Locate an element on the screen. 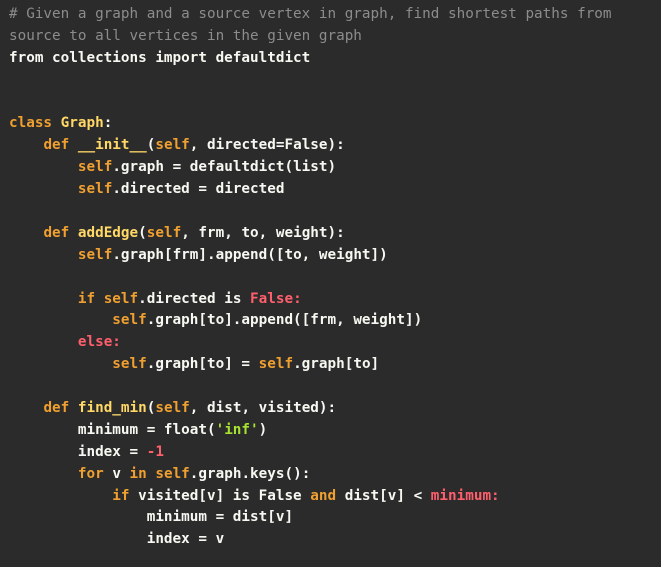 This screenshot has height=567, width=661. code-token: minimum = float( is located at coordinates (112, 429).